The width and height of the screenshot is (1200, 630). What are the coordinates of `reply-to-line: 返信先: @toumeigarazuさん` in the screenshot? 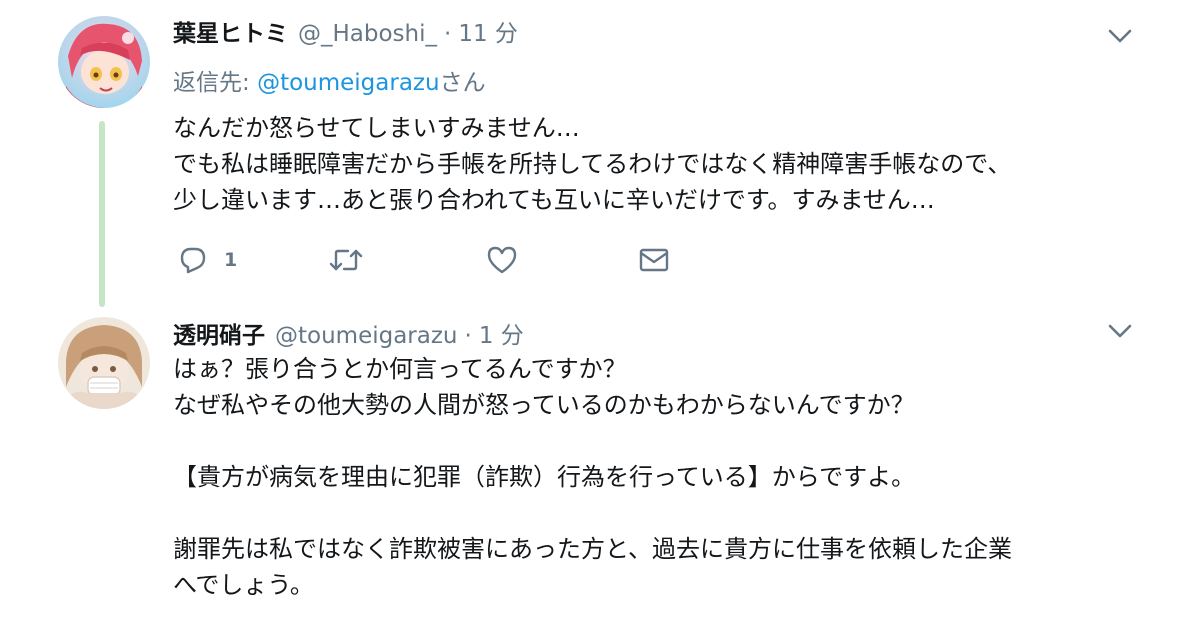 It's located at (329, 80).